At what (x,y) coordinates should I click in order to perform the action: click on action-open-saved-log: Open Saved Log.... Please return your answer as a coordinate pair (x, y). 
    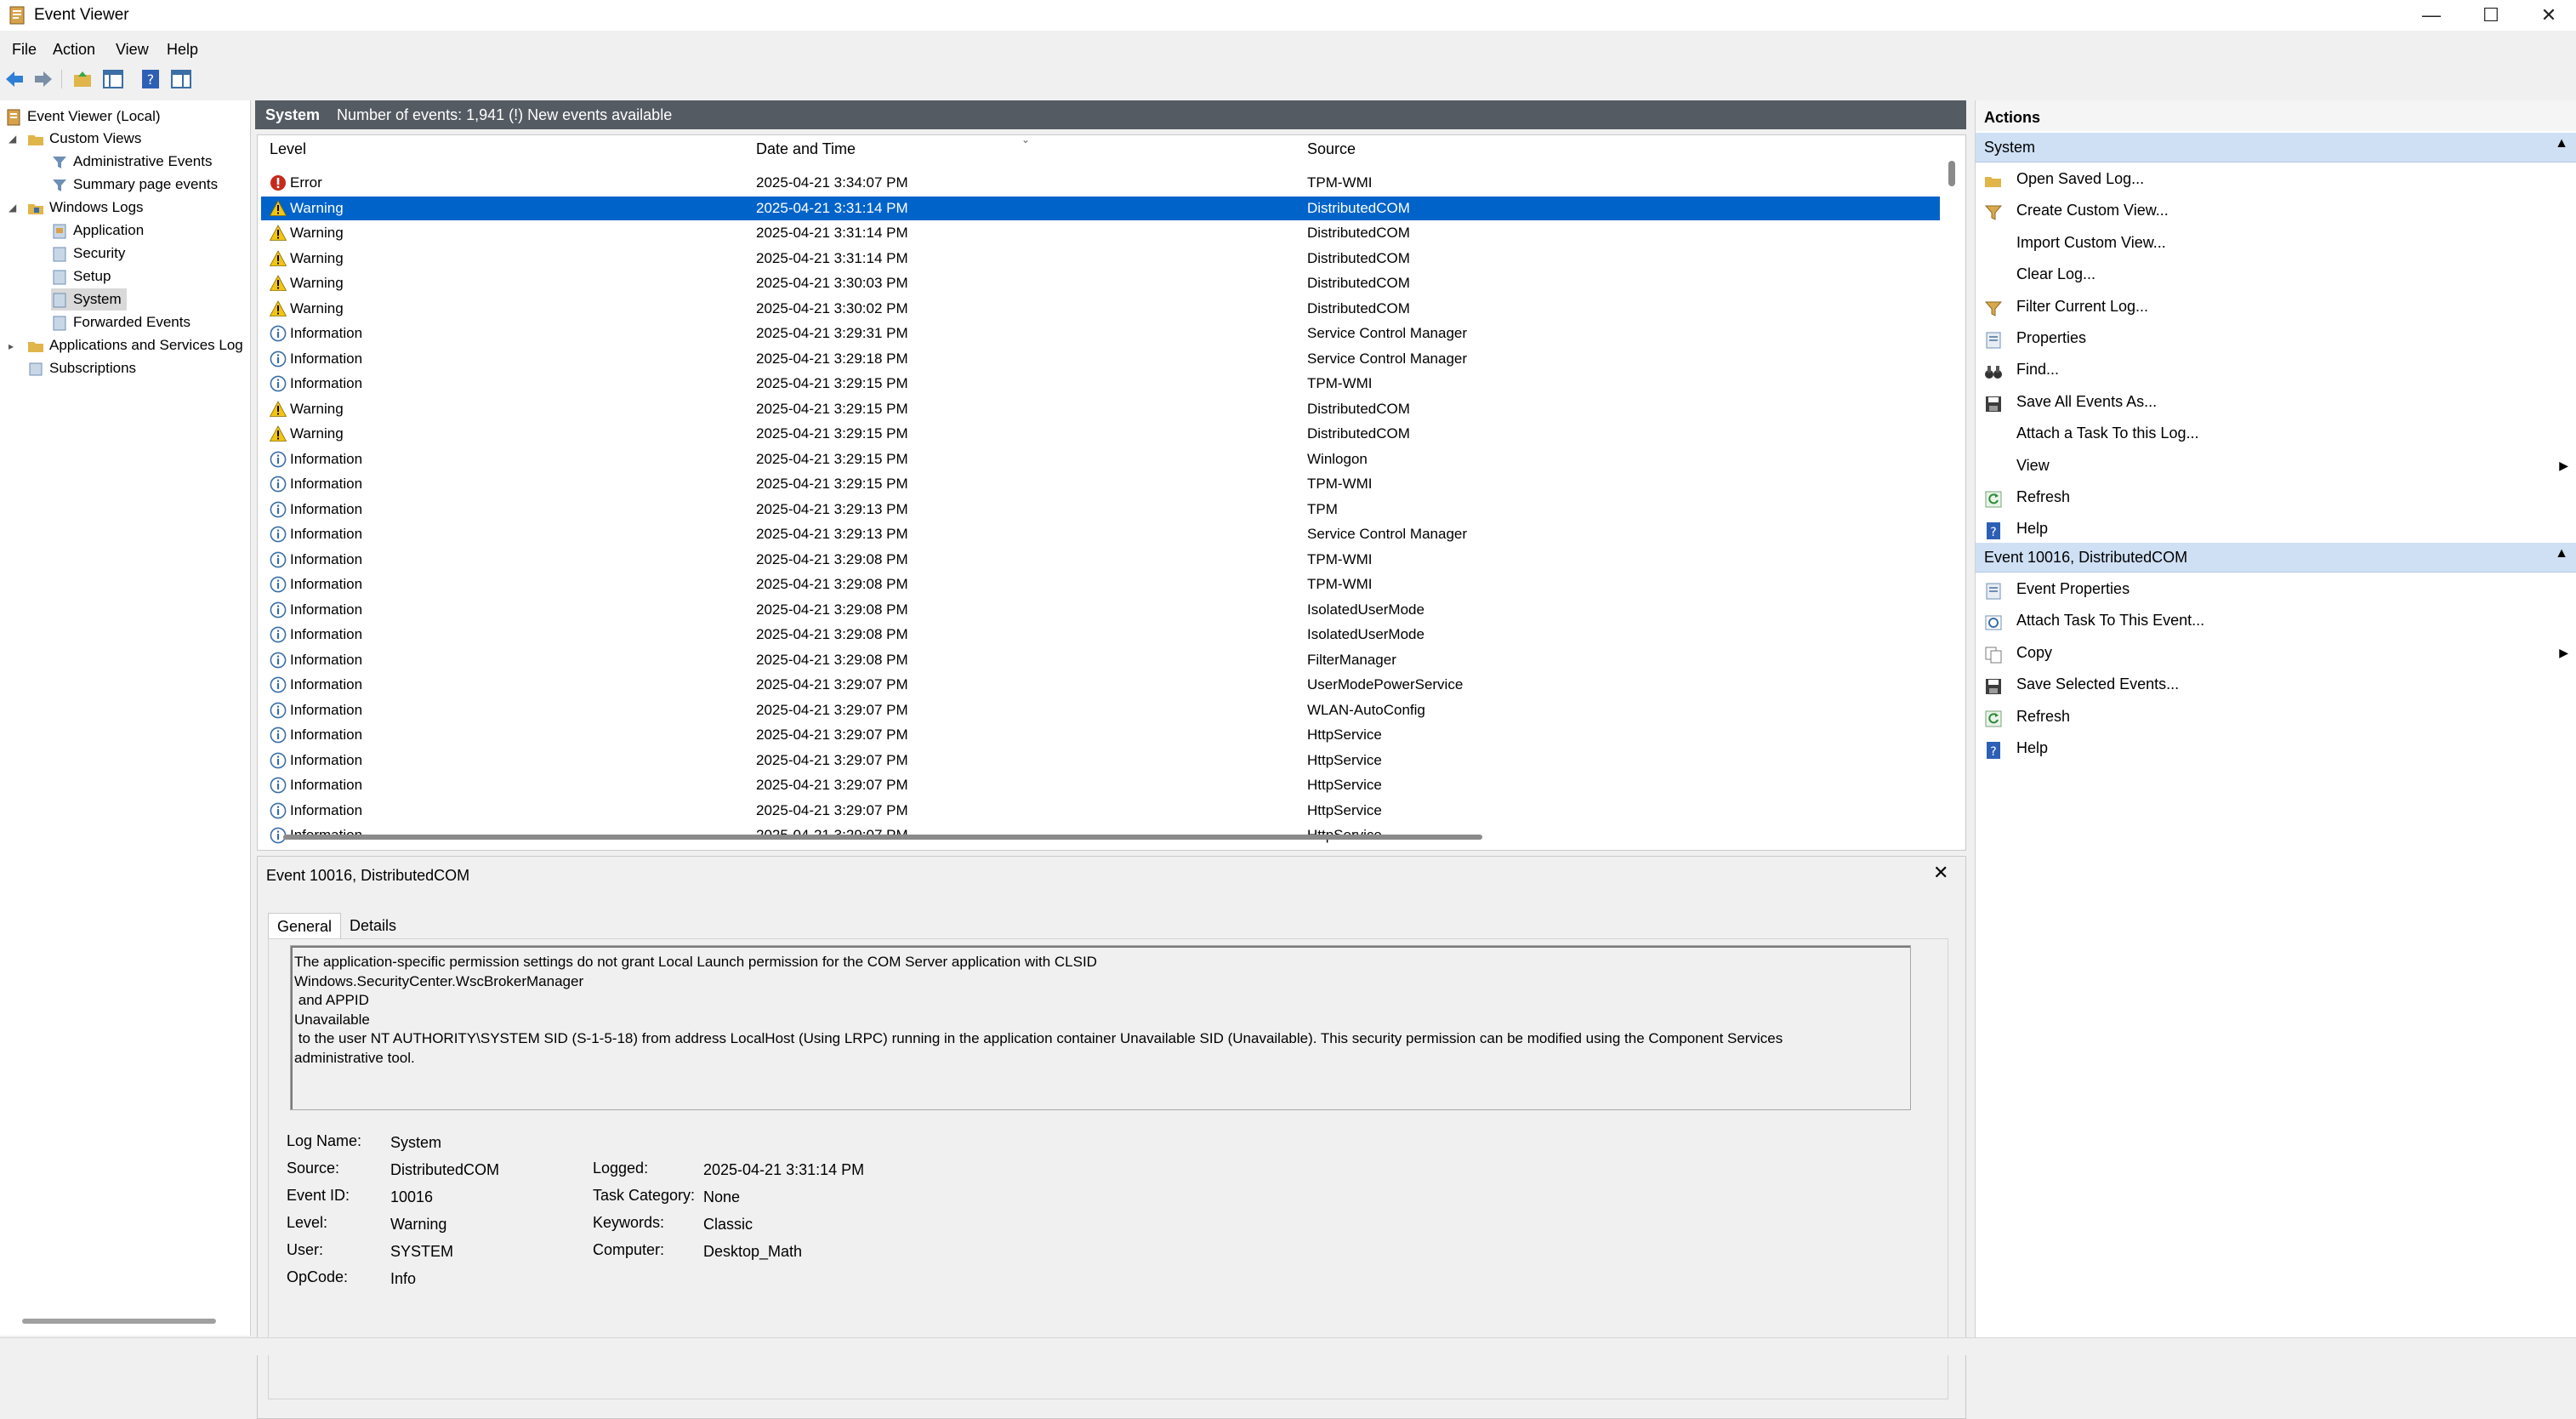
    Looking at the image, I should click on (2276, 178).